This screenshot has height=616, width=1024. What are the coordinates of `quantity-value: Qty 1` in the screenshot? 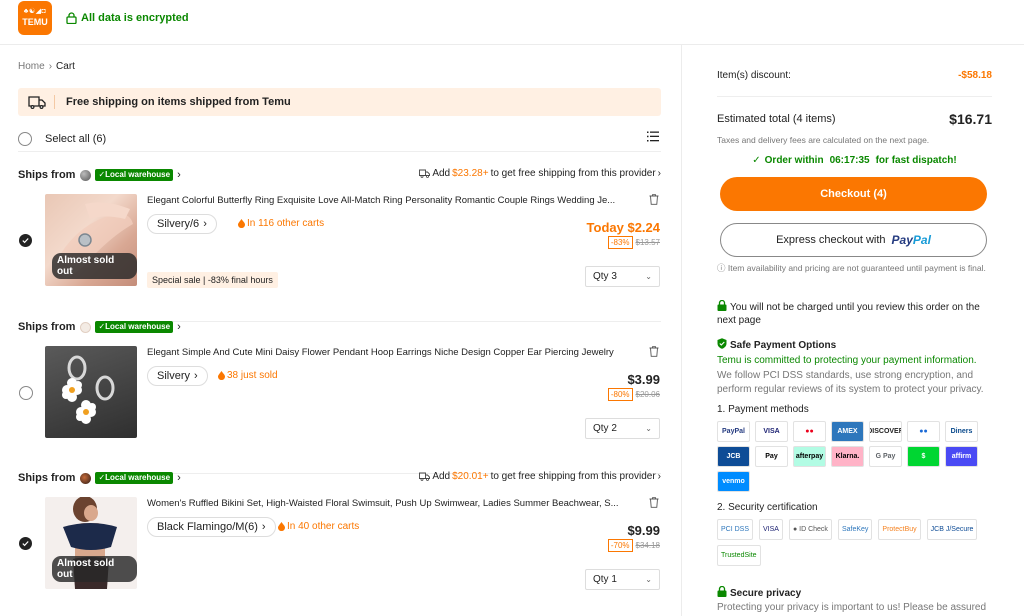 It's located at (605, 579).